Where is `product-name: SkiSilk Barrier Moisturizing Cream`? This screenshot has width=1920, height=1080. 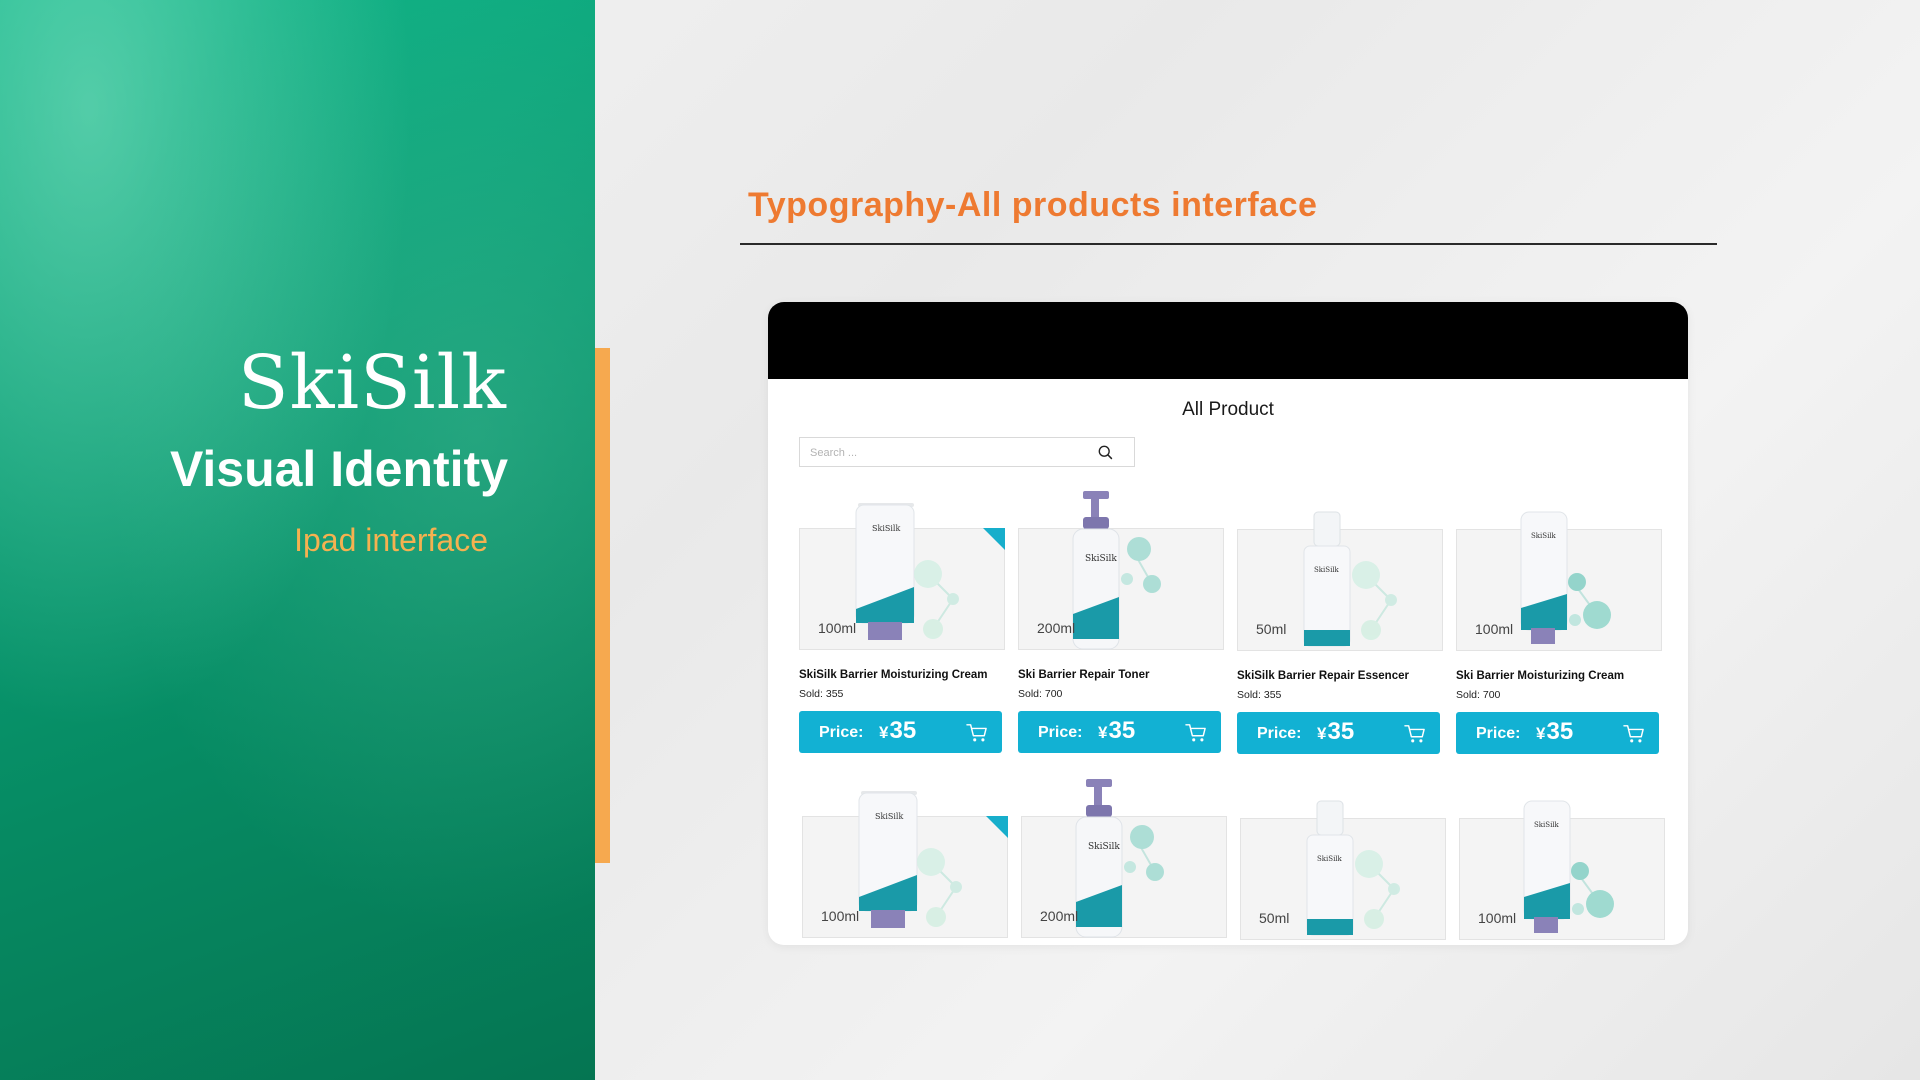
product-name: SkiSilk Barrier Moisturizing Cream is located at coordinates (909, 675).